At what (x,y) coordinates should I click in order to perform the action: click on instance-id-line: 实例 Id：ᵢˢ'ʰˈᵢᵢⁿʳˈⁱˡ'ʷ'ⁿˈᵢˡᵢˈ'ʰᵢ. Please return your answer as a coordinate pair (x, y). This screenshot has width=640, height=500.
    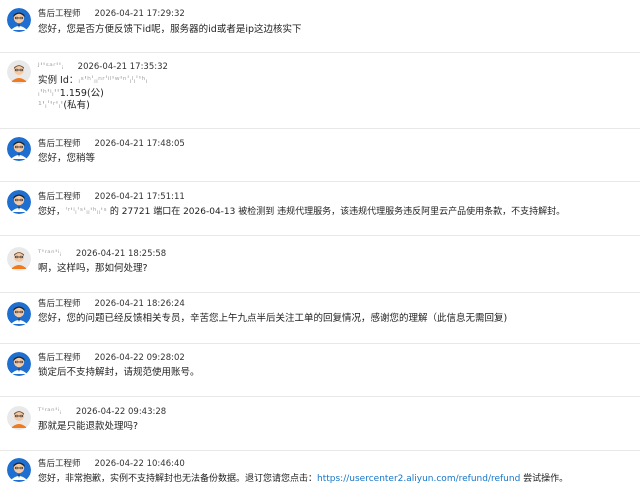
    Looking at the image, I should click on (334, 81).